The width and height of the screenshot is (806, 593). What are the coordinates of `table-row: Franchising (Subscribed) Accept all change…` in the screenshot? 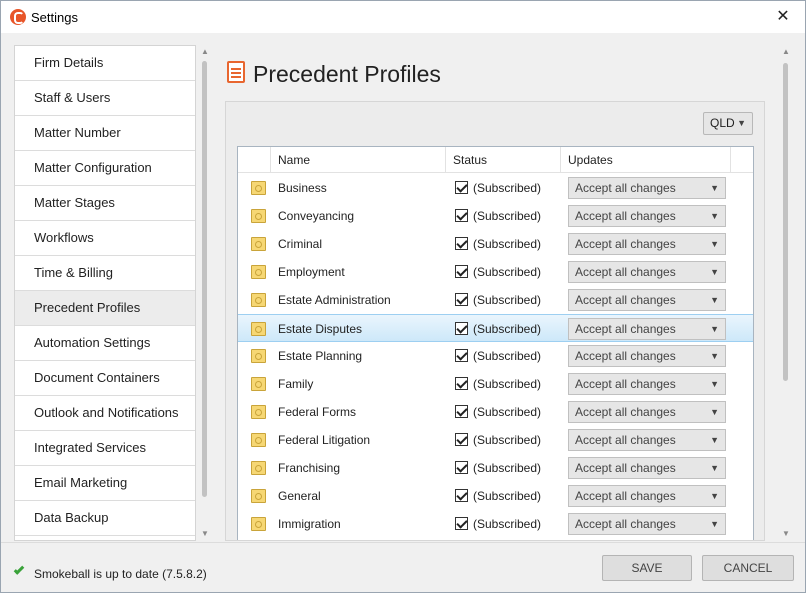 It's located at (495, 468).